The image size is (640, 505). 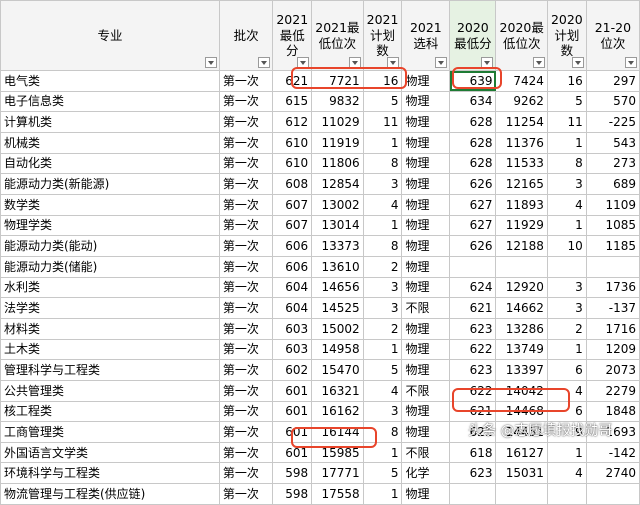 What do you see at coordinates (473, 308) in the screenshot?
I see `cell-2020-min-score: 621` at bounding box center [473, 308].